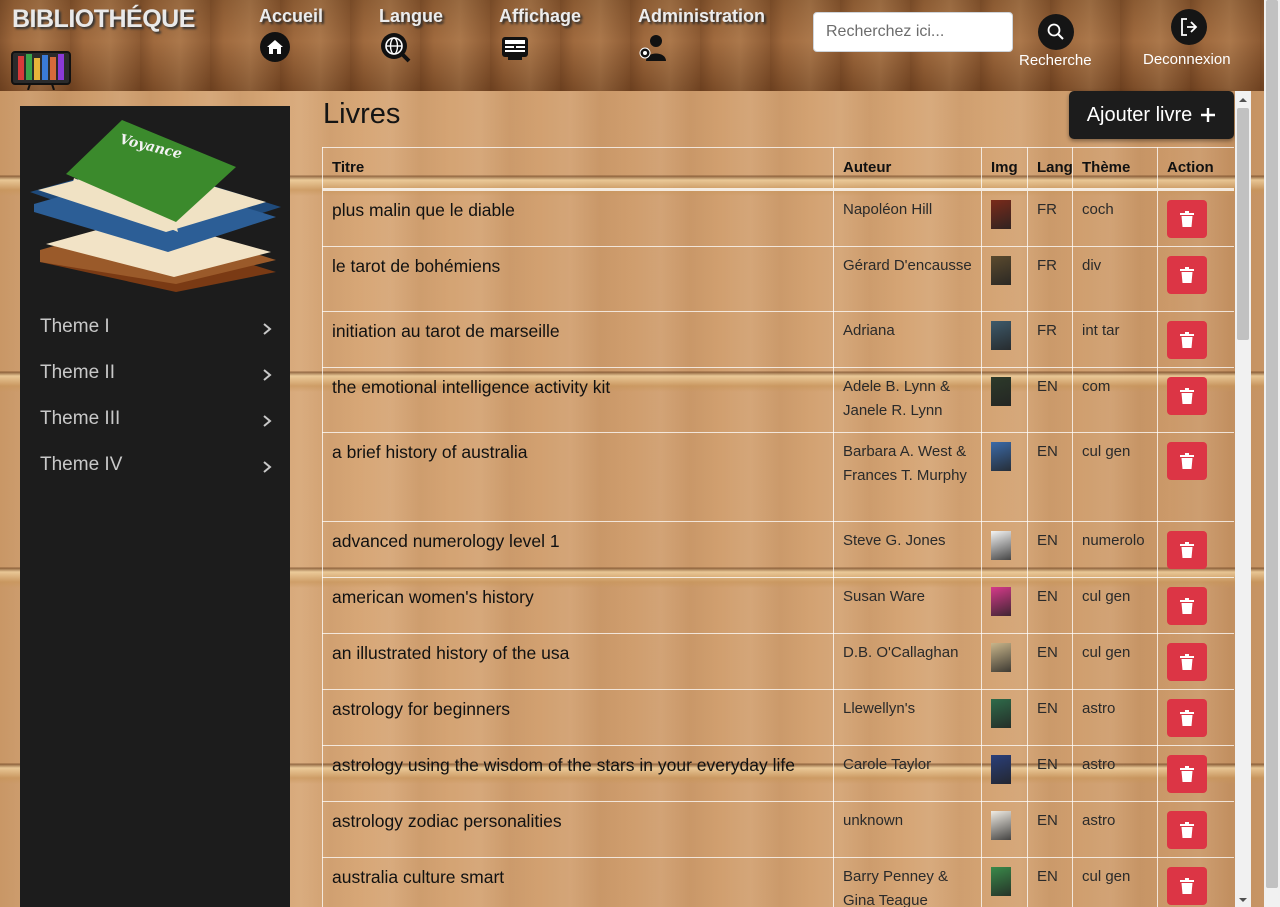 This screenshot has width=1280, height=907. I want to click on scroll-down-arrow-icon, so click(1243, 900).